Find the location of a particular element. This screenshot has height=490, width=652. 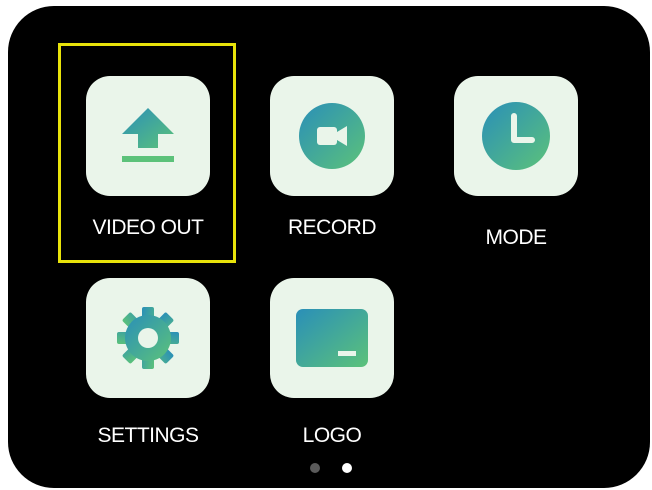

menu-item-label: RECORD is located at coordinates (332, 227).